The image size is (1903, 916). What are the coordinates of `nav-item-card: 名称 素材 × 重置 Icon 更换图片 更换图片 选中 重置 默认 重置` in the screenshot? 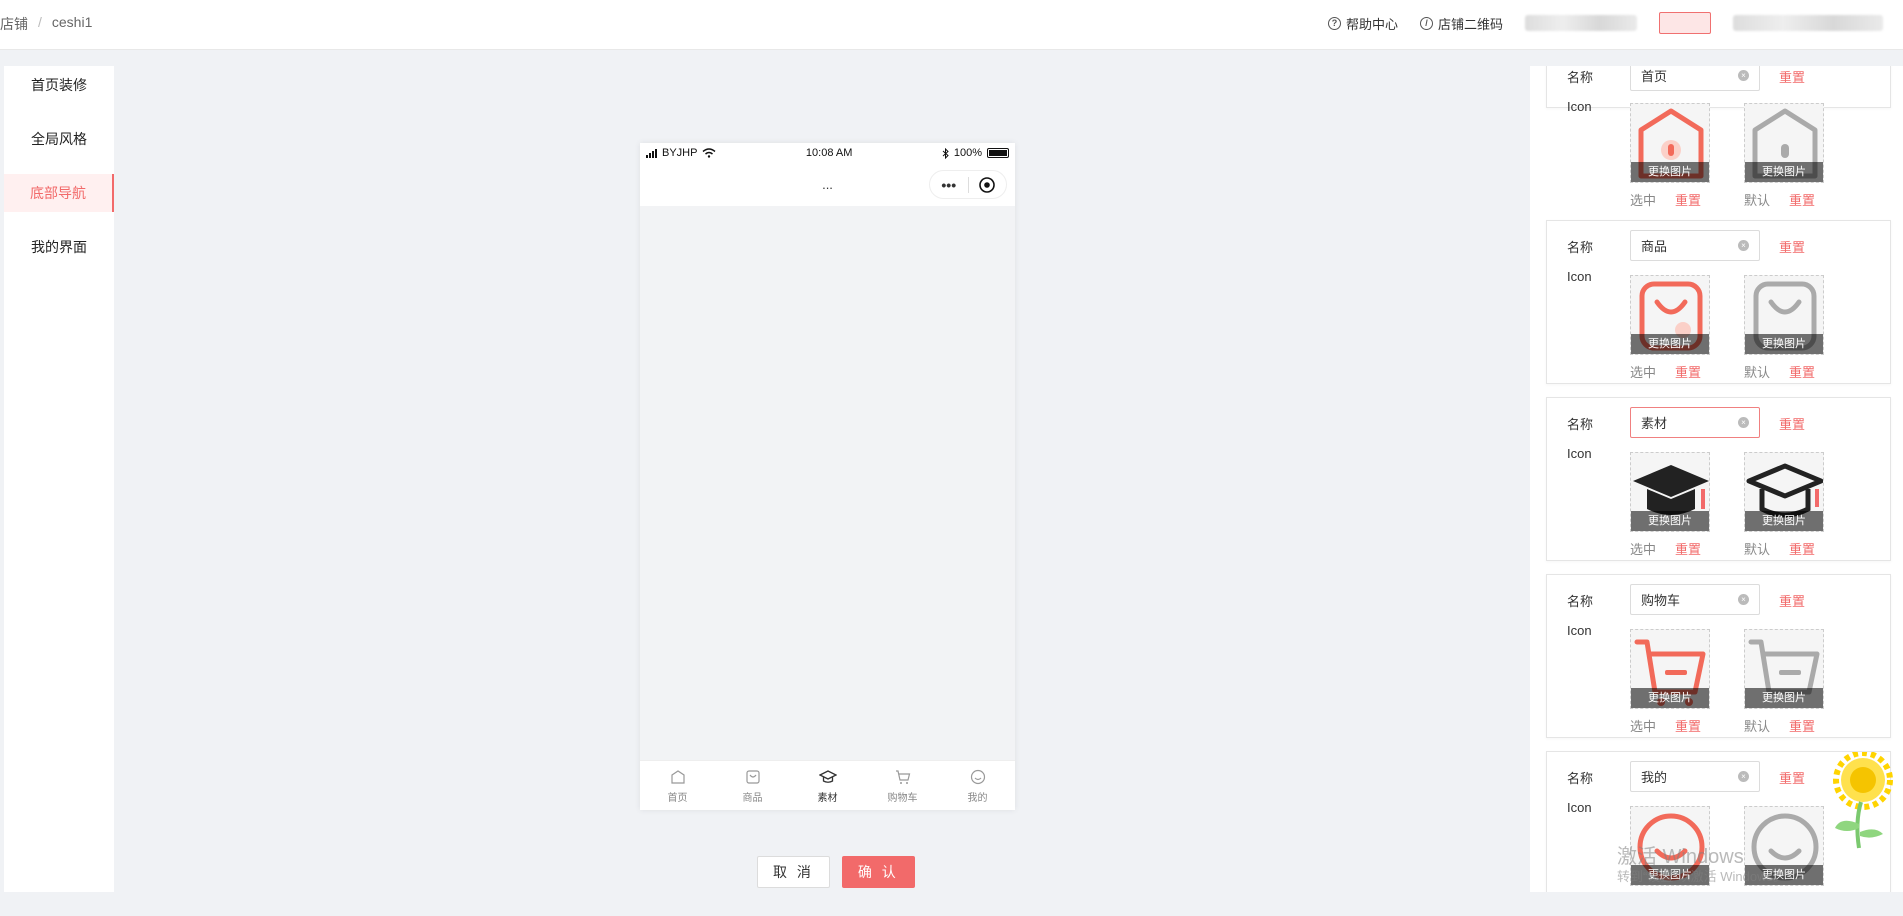 It's located at (1718, 479).